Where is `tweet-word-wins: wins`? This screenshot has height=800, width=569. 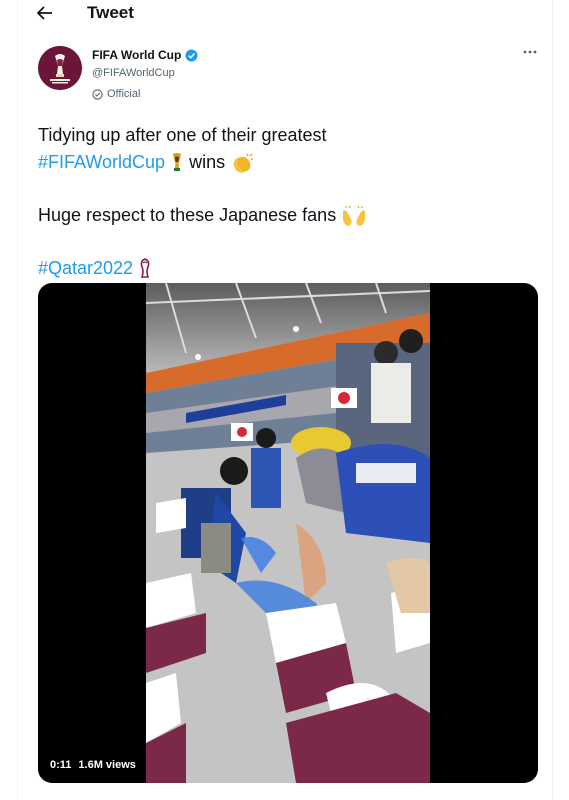 tweet-word-wins: wins is located at coordinates (207, 162).